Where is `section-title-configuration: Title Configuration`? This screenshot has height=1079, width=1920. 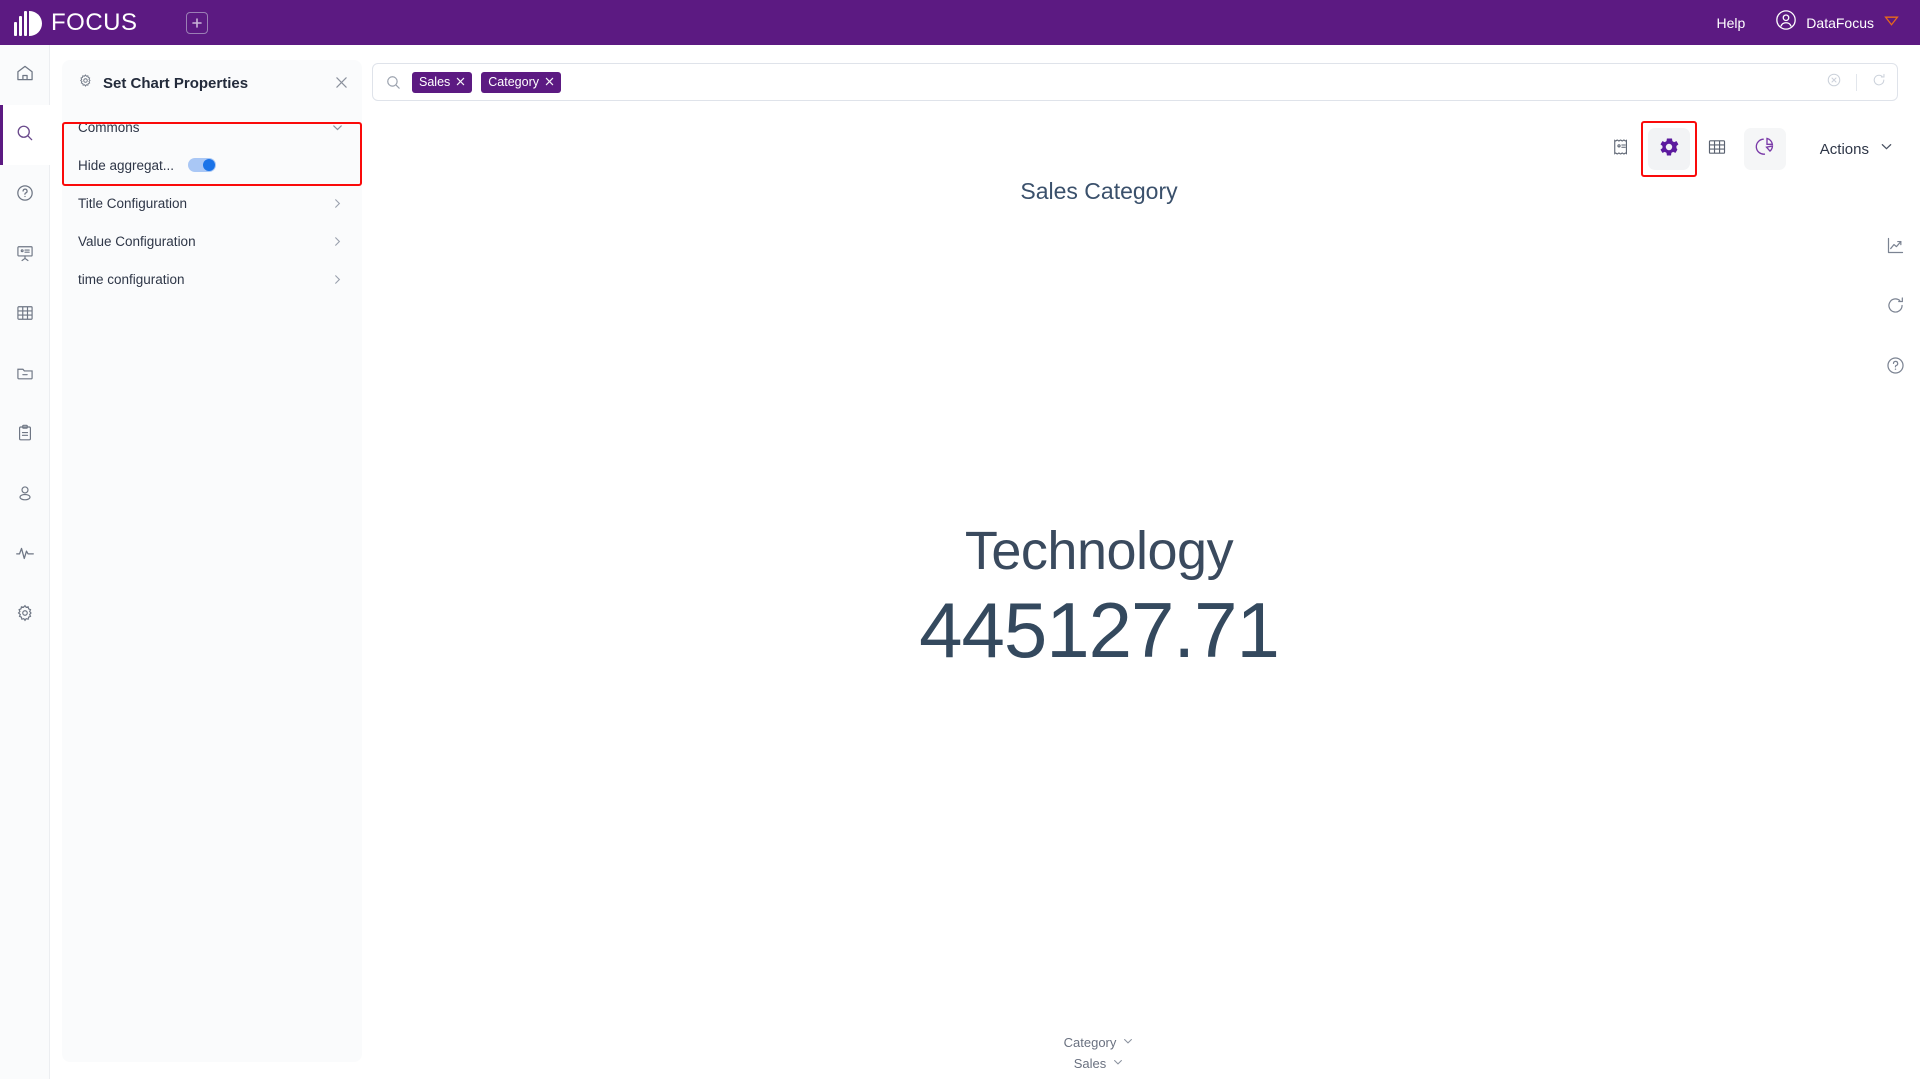
section-title-configuration: Title Configuration is located at coordinates (212, 203).